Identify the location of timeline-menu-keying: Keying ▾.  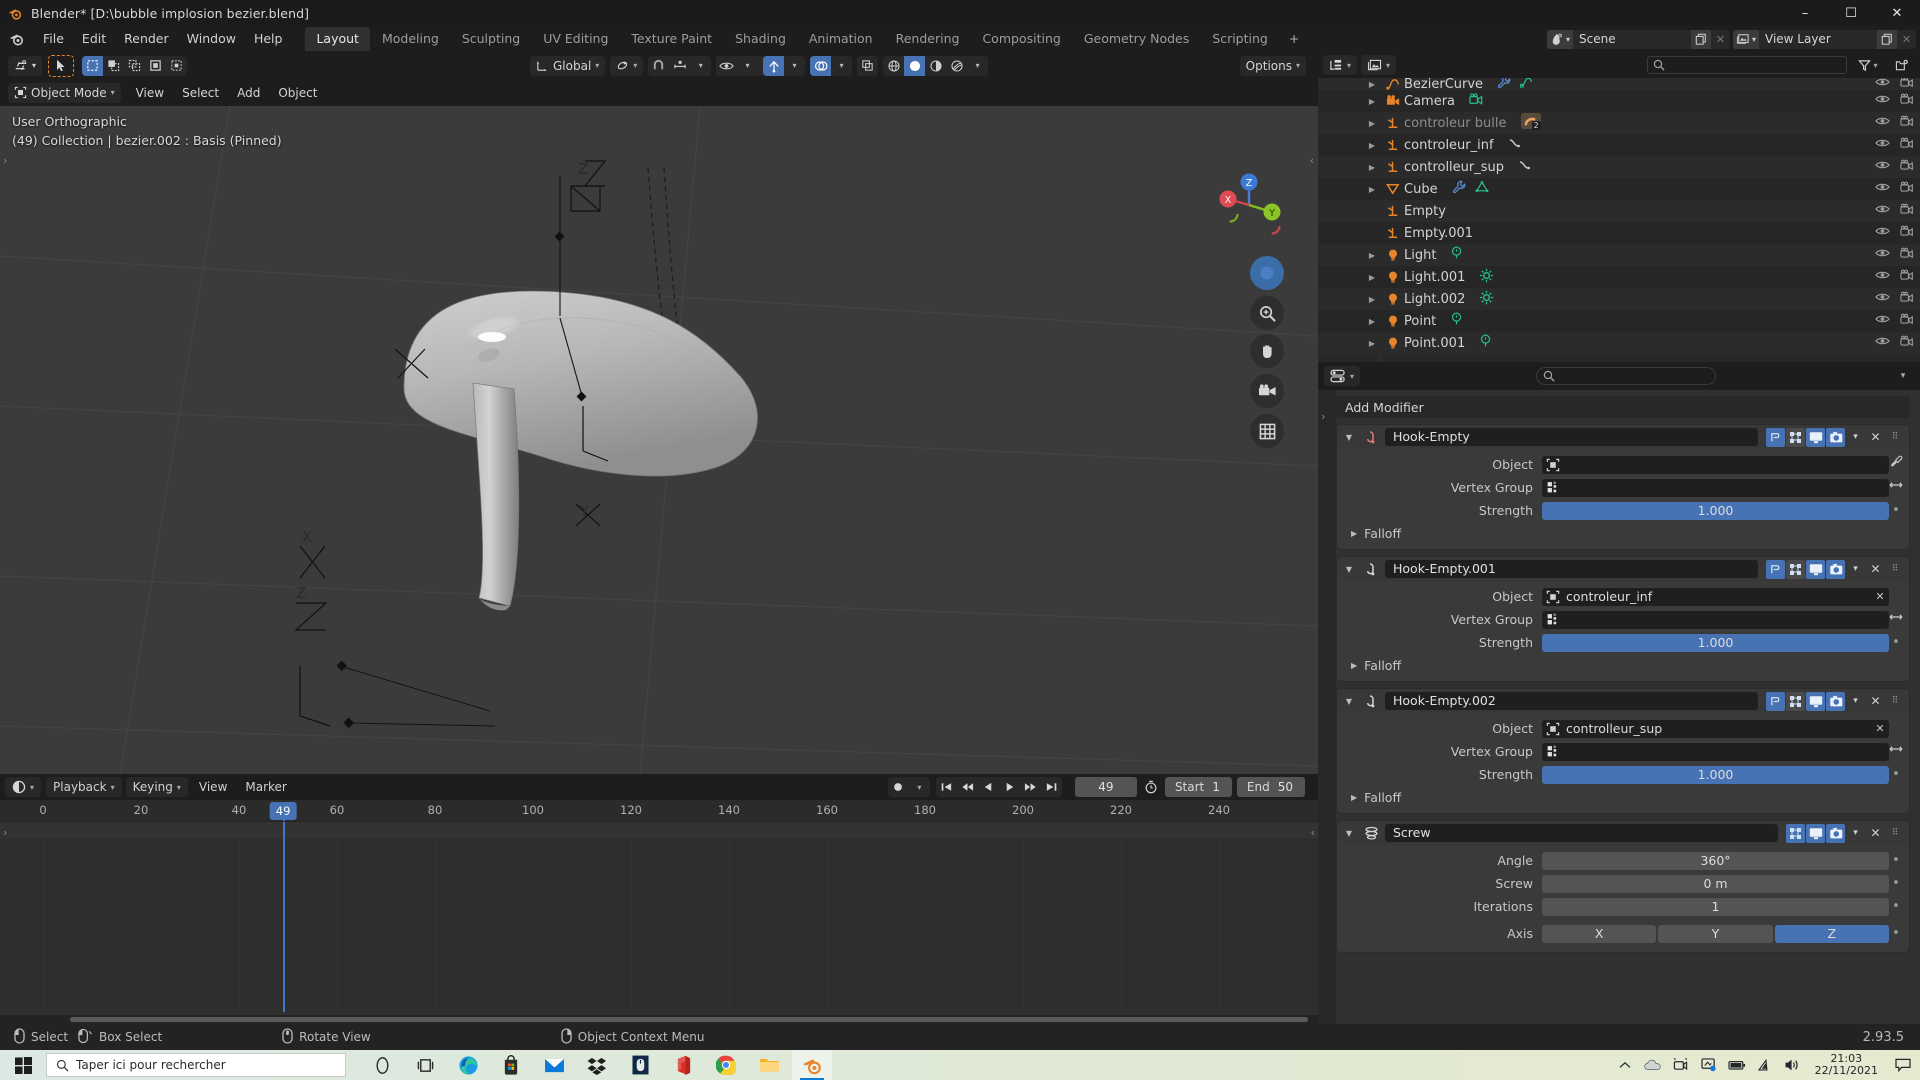
(156, 787).